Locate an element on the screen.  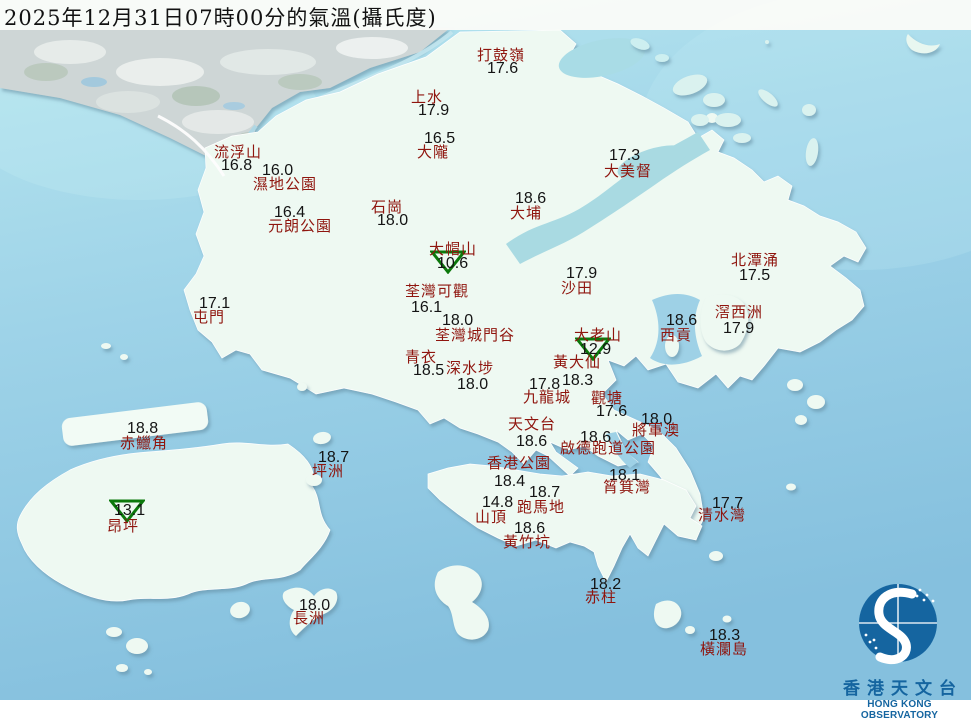
station-name: 昂坪 is located at coordinates (123, 526).